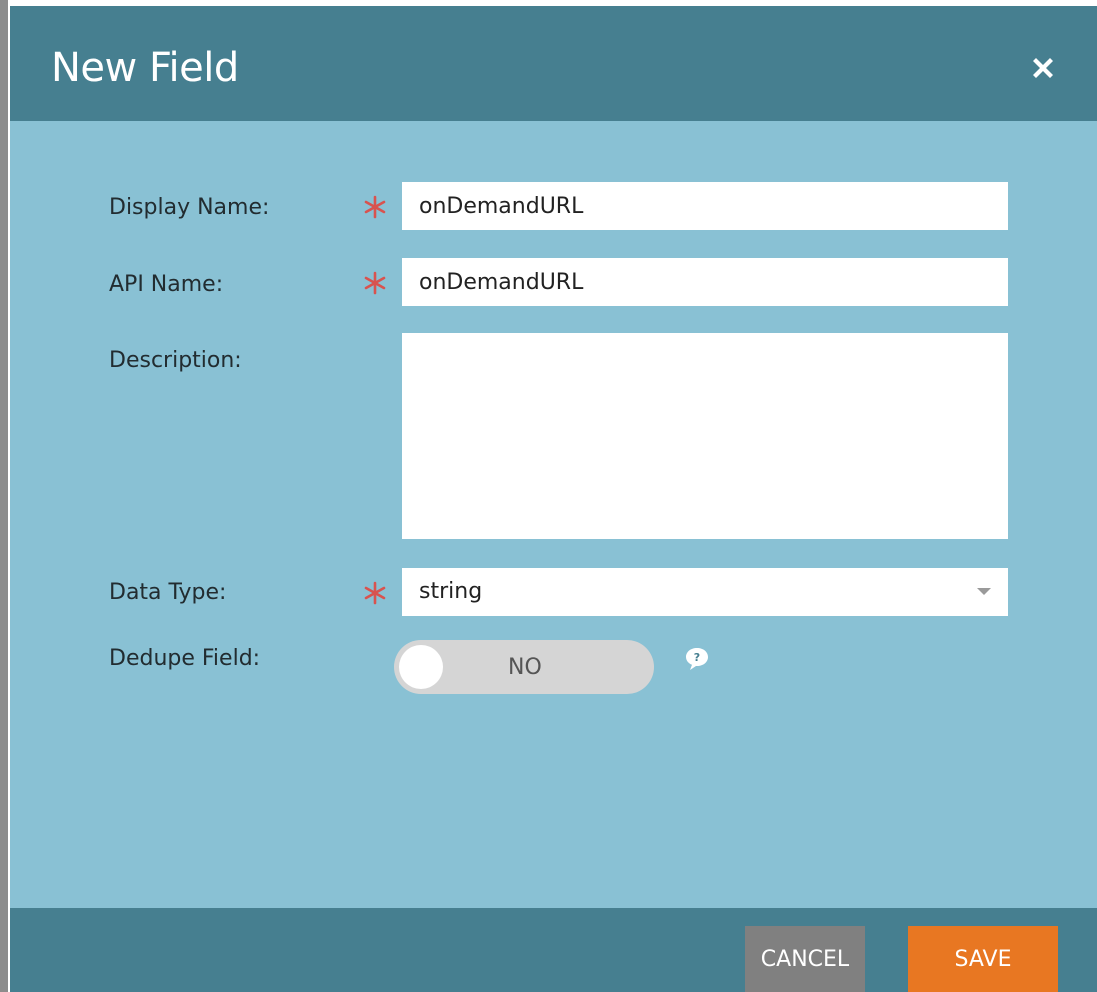 The height and width of the screenshot is (992, 1097). I want to click on display-name-label: Display Name:, so click(189, 207).